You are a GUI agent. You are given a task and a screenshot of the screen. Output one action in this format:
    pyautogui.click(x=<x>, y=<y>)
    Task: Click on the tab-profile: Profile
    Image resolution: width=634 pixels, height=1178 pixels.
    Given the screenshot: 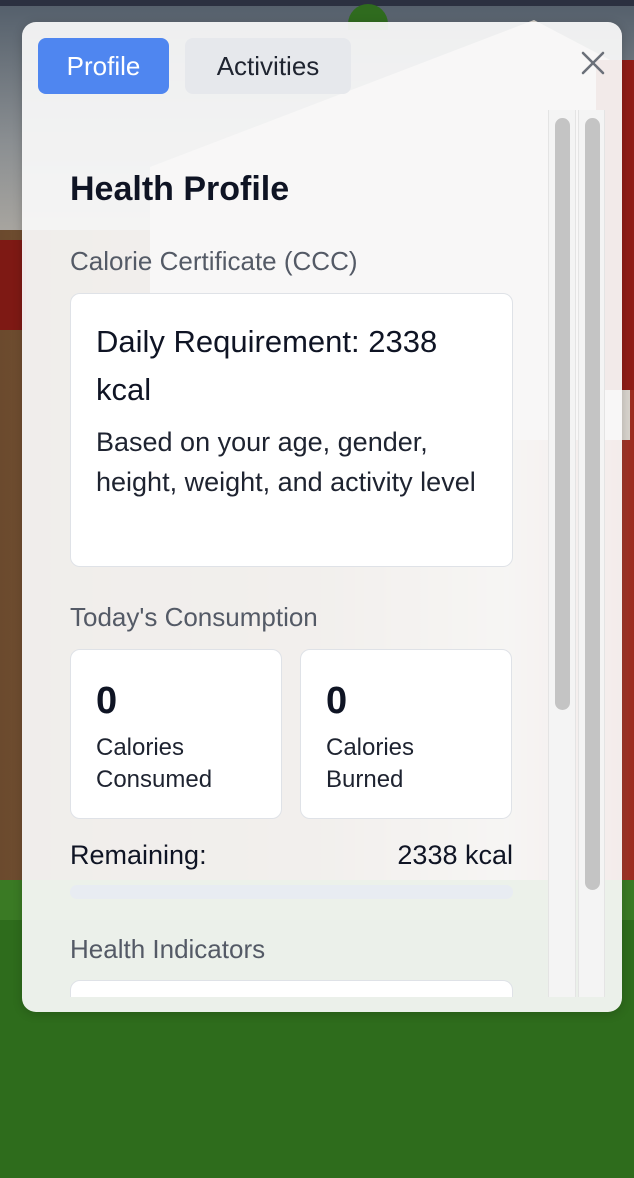 What is the action you would take?
    pyautogui.click(x=103, y=66)
    